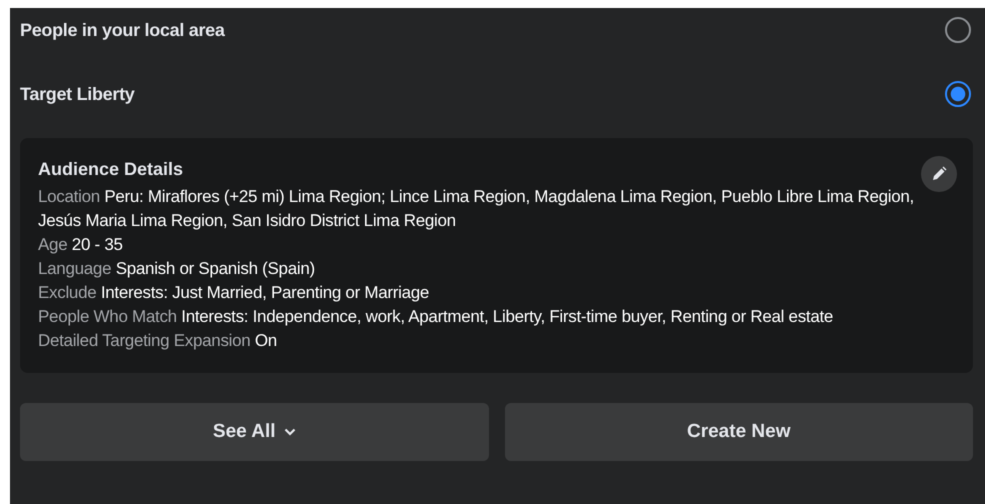  What do you see at coordinates (122, 30) in the screenshot?
I see `audience-name: People in your local area` at bounding box center [122, 30].